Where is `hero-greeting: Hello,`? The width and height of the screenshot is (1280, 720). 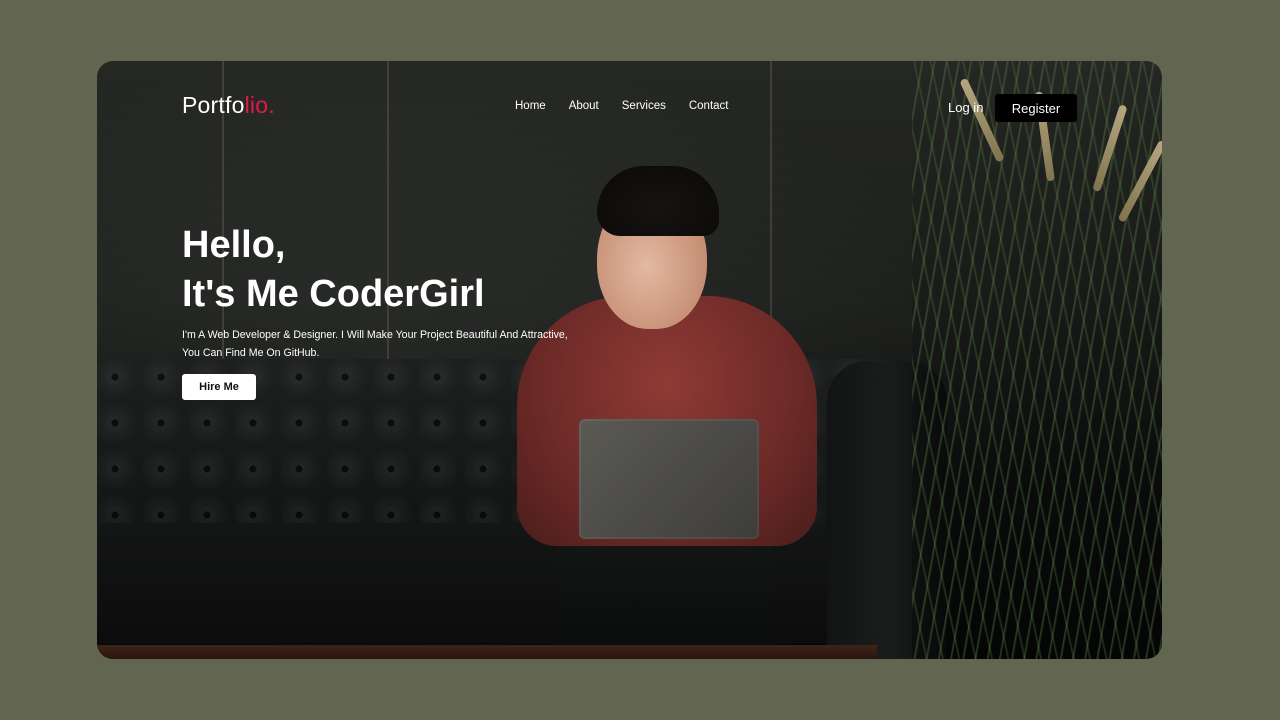
hero-greeting: Hello, is located at coordinates (234, 245).